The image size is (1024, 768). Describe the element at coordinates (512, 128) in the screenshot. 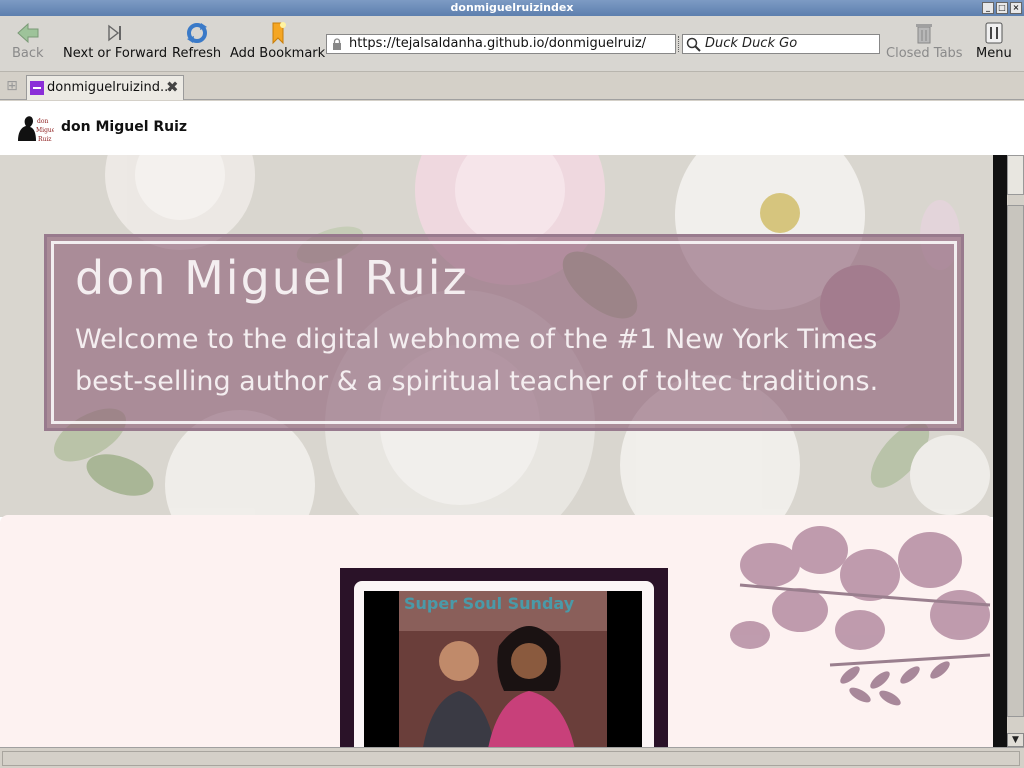

I see `site-navbar: don Miguel Ruiz don Miguel Ruiz` at that location.